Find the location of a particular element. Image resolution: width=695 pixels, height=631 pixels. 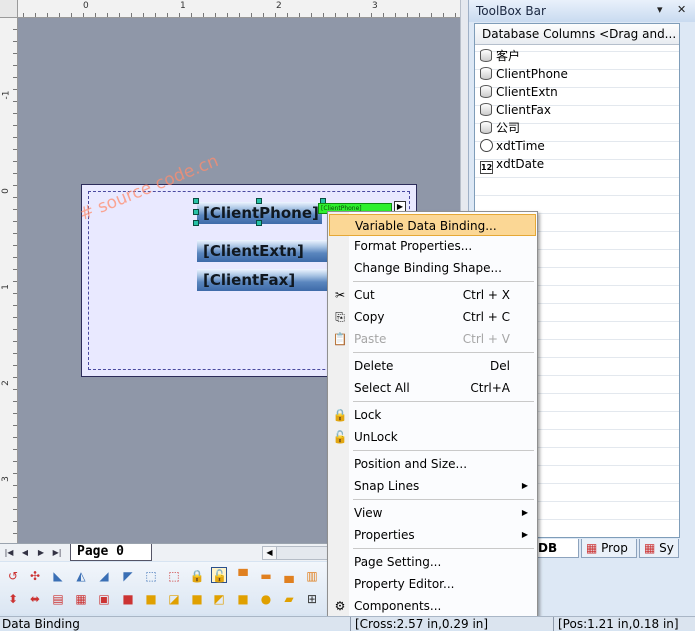

menu-item-snap-lines: Snap Lines ▶ is located at coordinates (432, 486).